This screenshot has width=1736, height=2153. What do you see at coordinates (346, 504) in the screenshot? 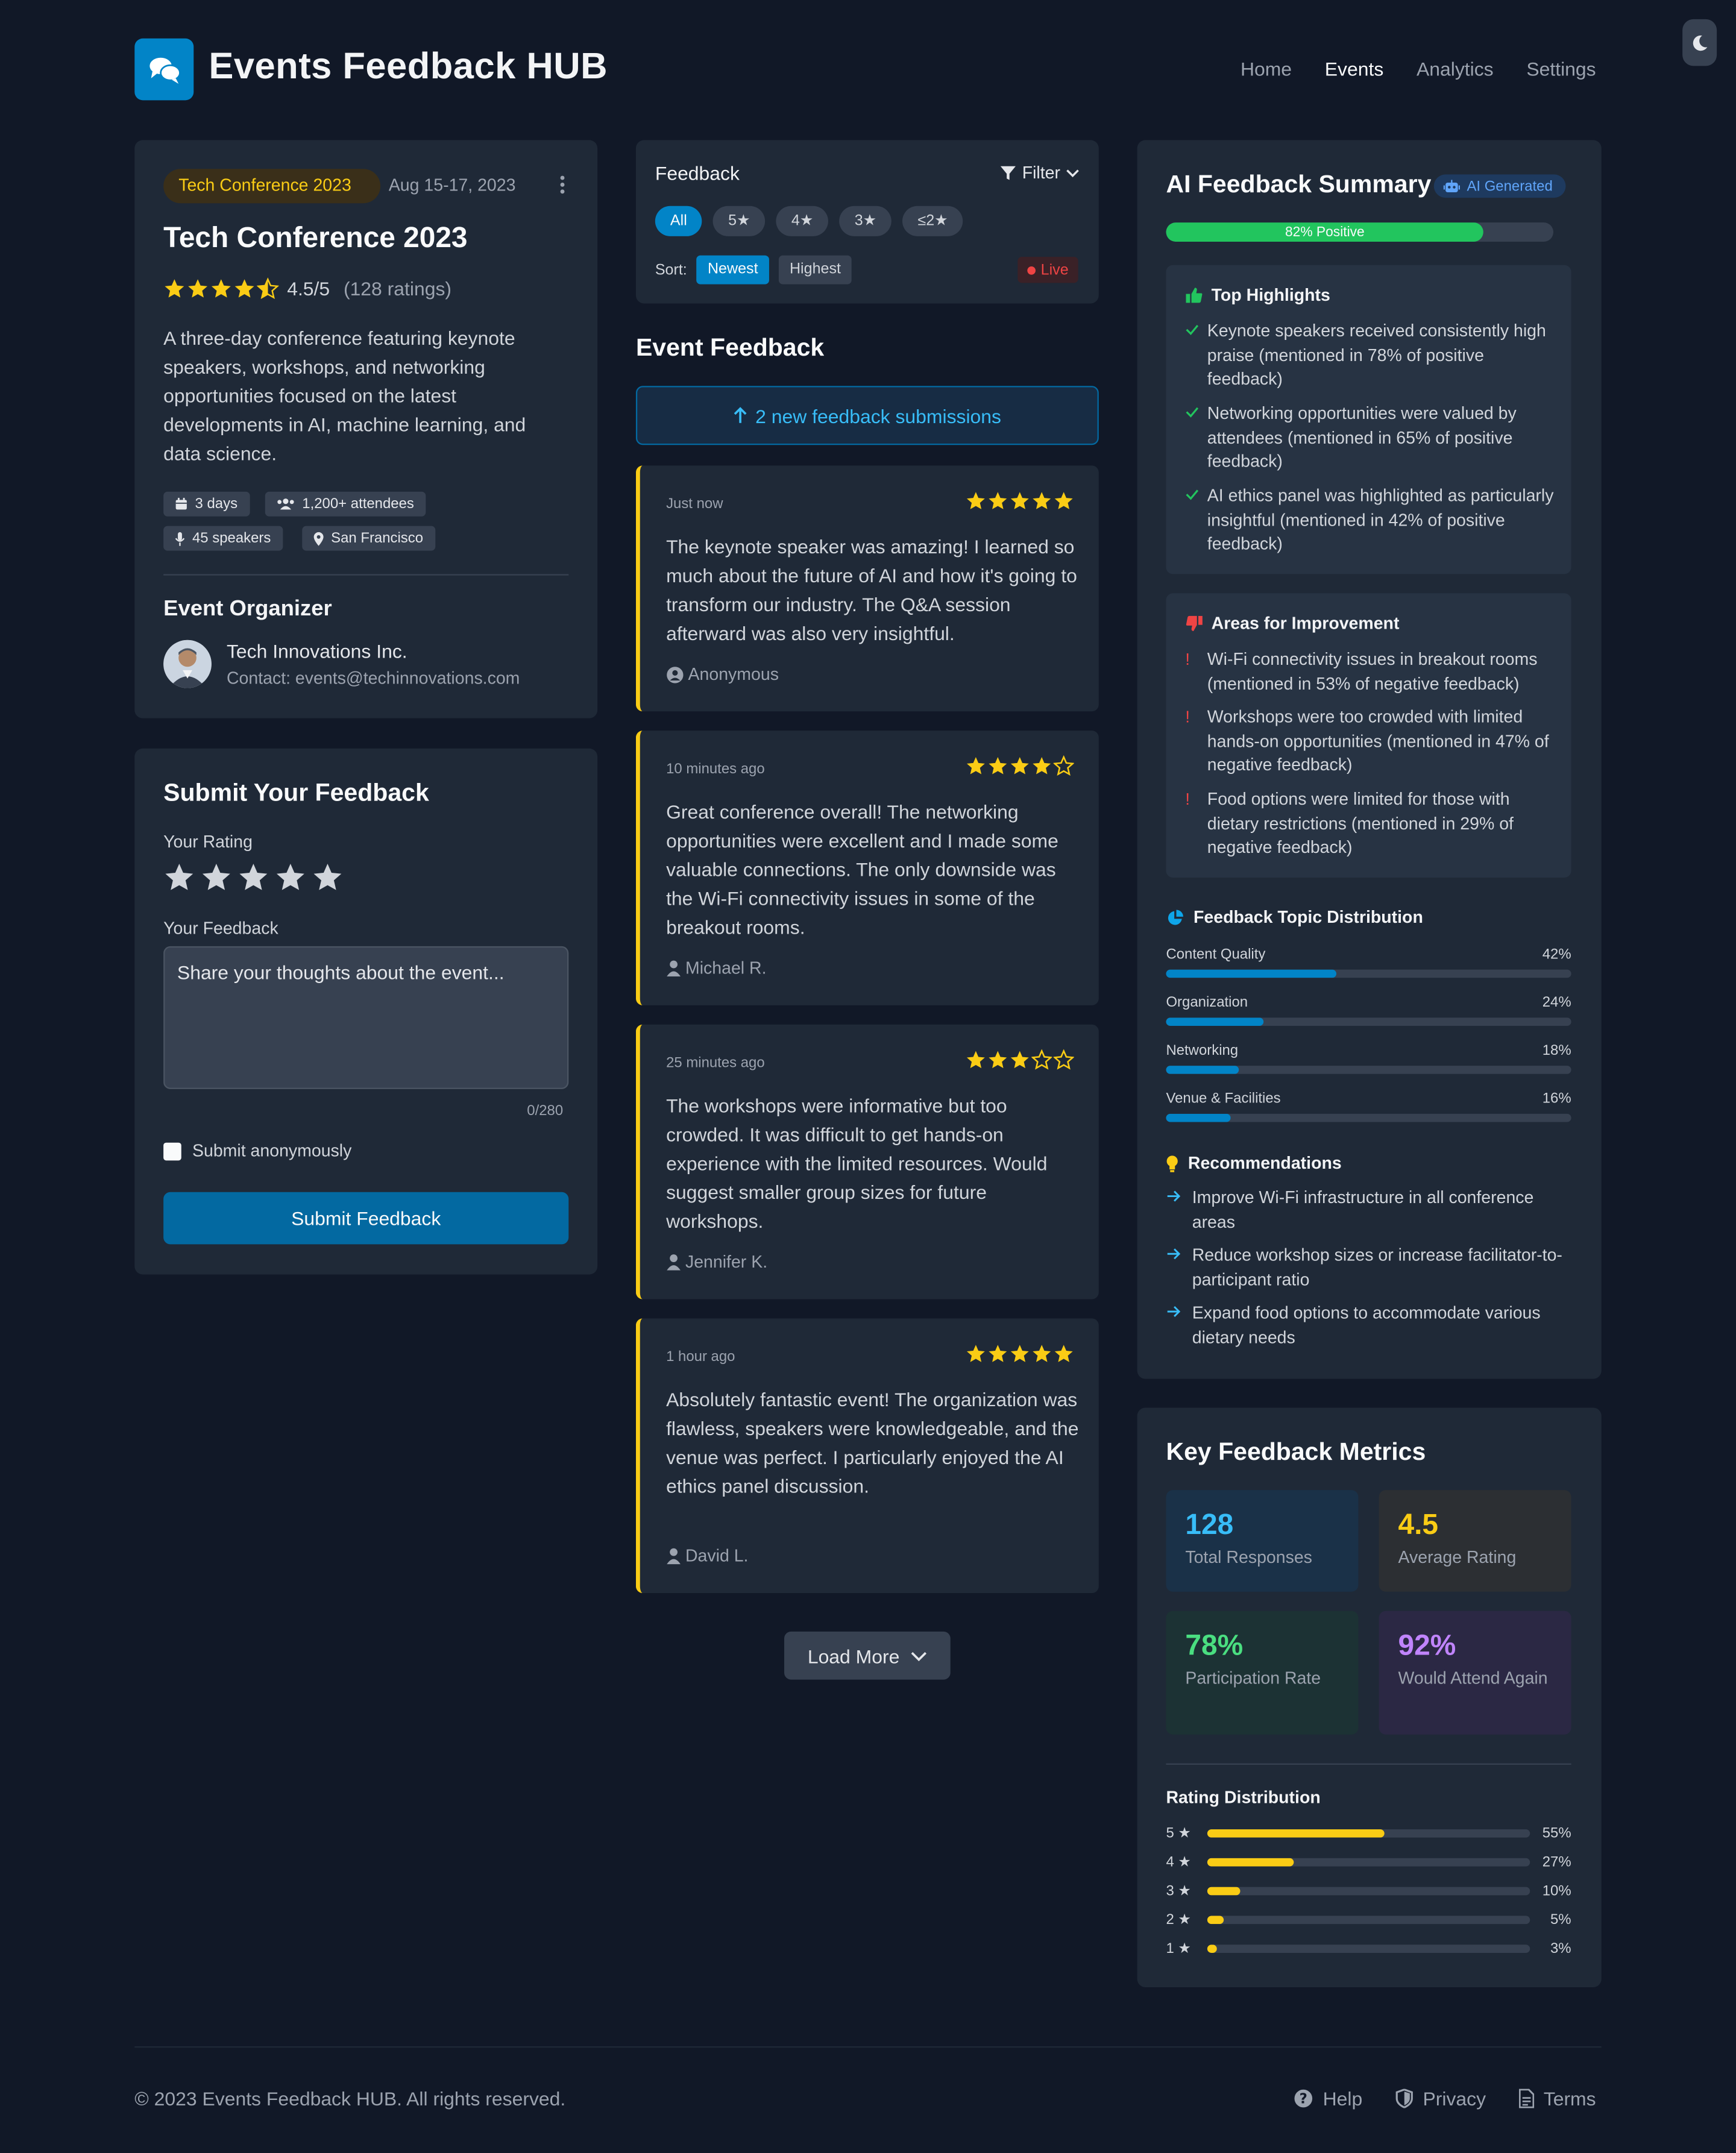
I see `chip-attendees: 1,200+ attendees` at bounding box center [346, 504].